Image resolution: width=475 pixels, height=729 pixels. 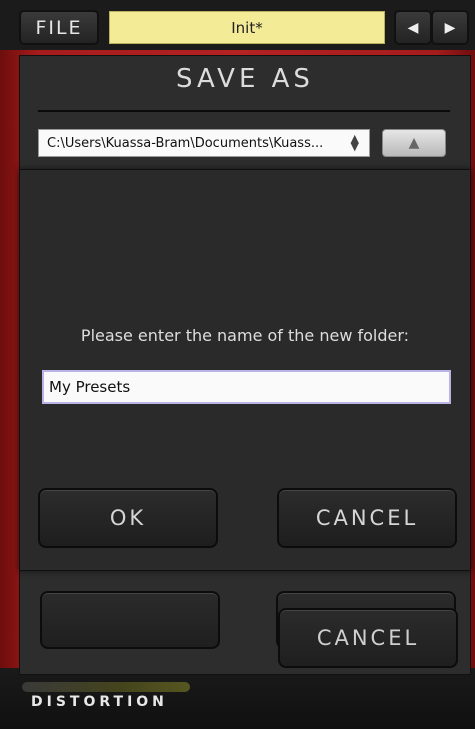 What do you see at coordinates (247, 27) in the screenshot?
I see `preset-name-display: Init*` at bounding box center [247, 27].